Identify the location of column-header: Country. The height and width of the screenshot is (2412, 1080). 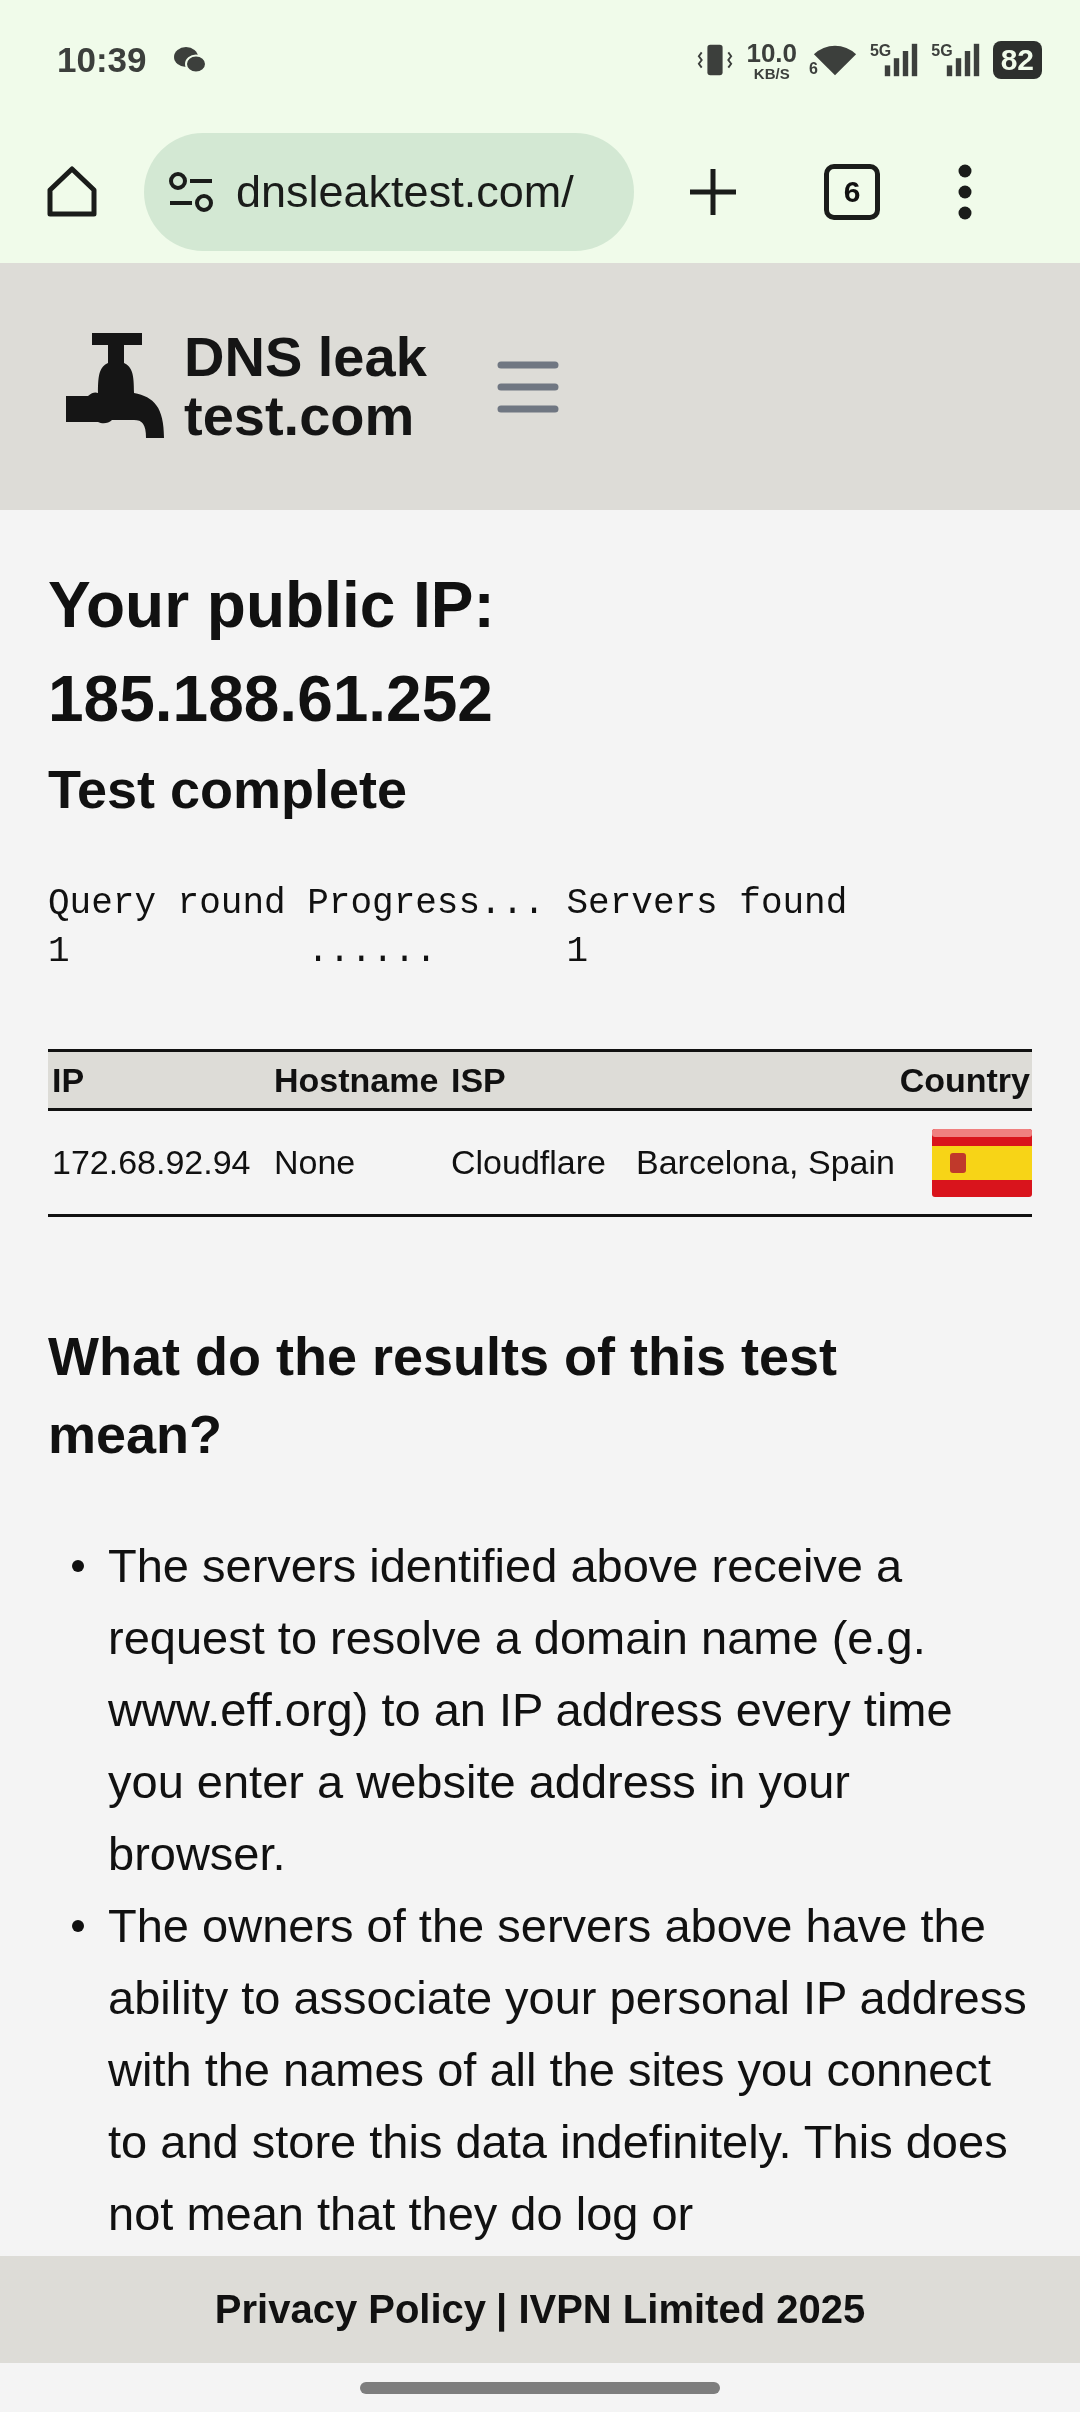
(964, 1080).